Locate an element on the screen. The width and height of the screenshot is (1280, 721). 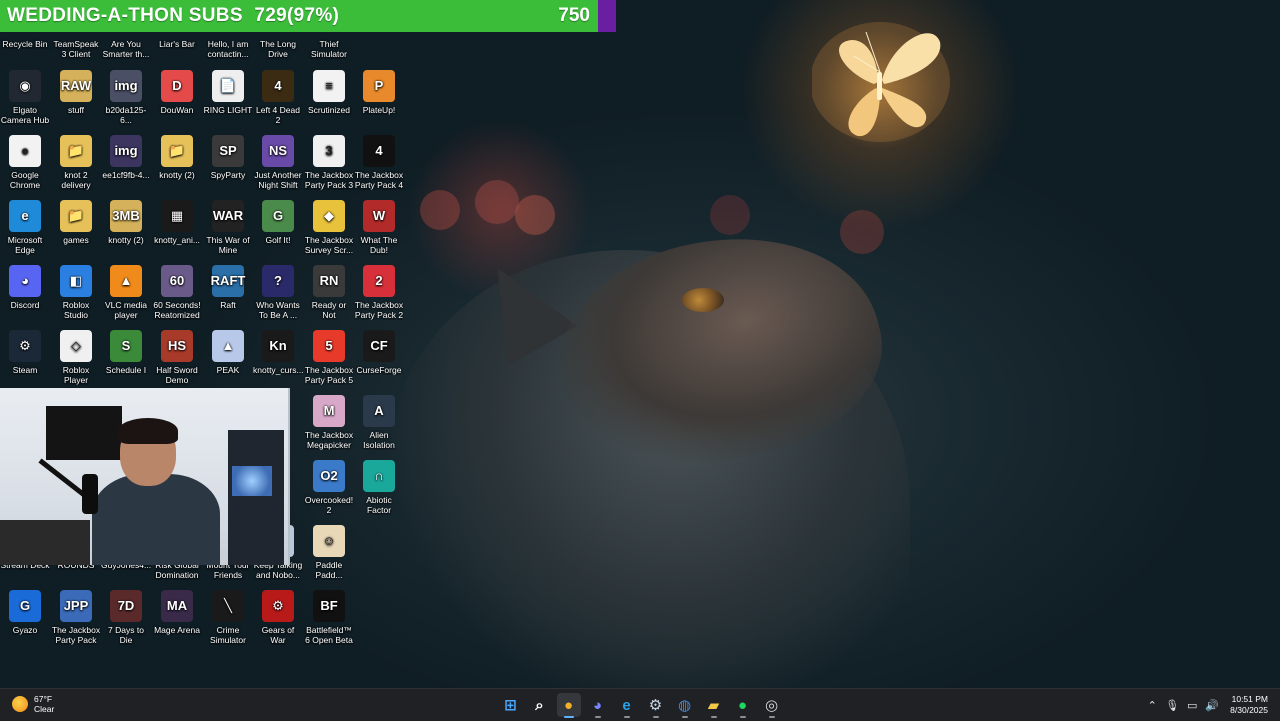
arcade-cabinet is located at coordinates (256, 497).